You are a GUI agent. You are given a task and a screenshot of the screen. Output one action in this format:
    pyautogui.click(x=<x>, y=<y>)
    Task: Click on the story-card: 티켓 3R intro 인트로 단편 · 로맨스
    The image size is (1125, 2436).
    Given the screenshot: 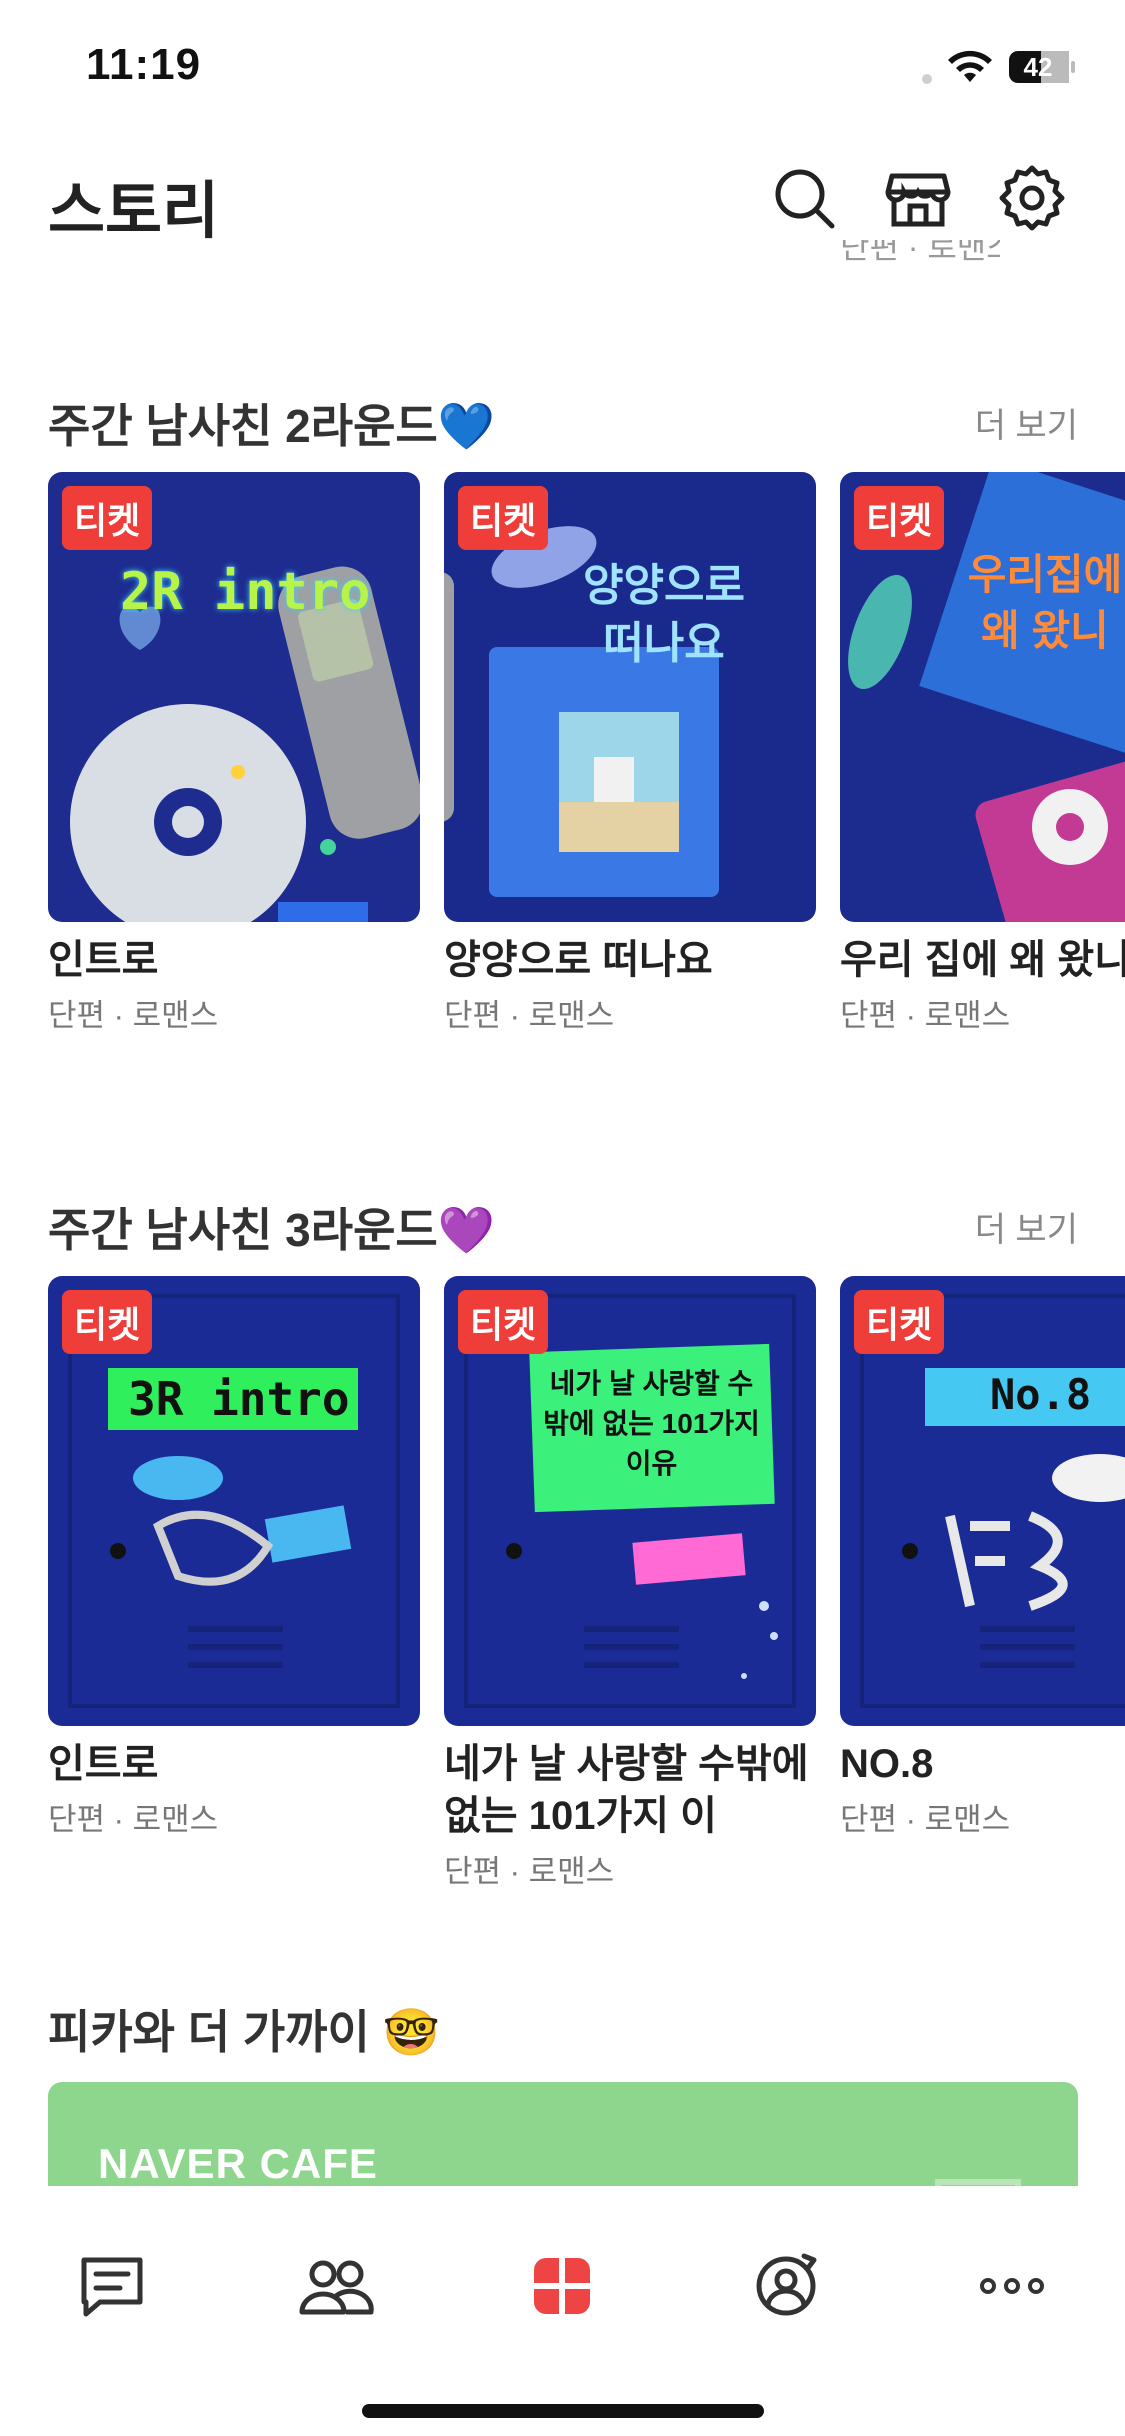 What is the action you would take?
    pyautogui.click(x=234, y=1557)
    